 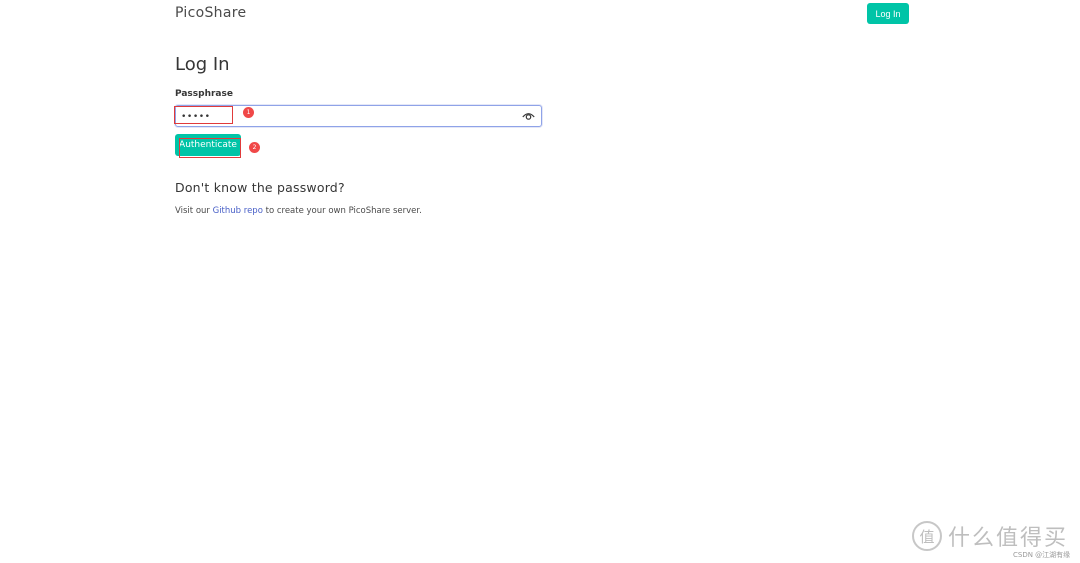 What do you see at coordinates (202, 64) in the screenshot?
I see `page-title: Log In` at bounding box center [202, 64].